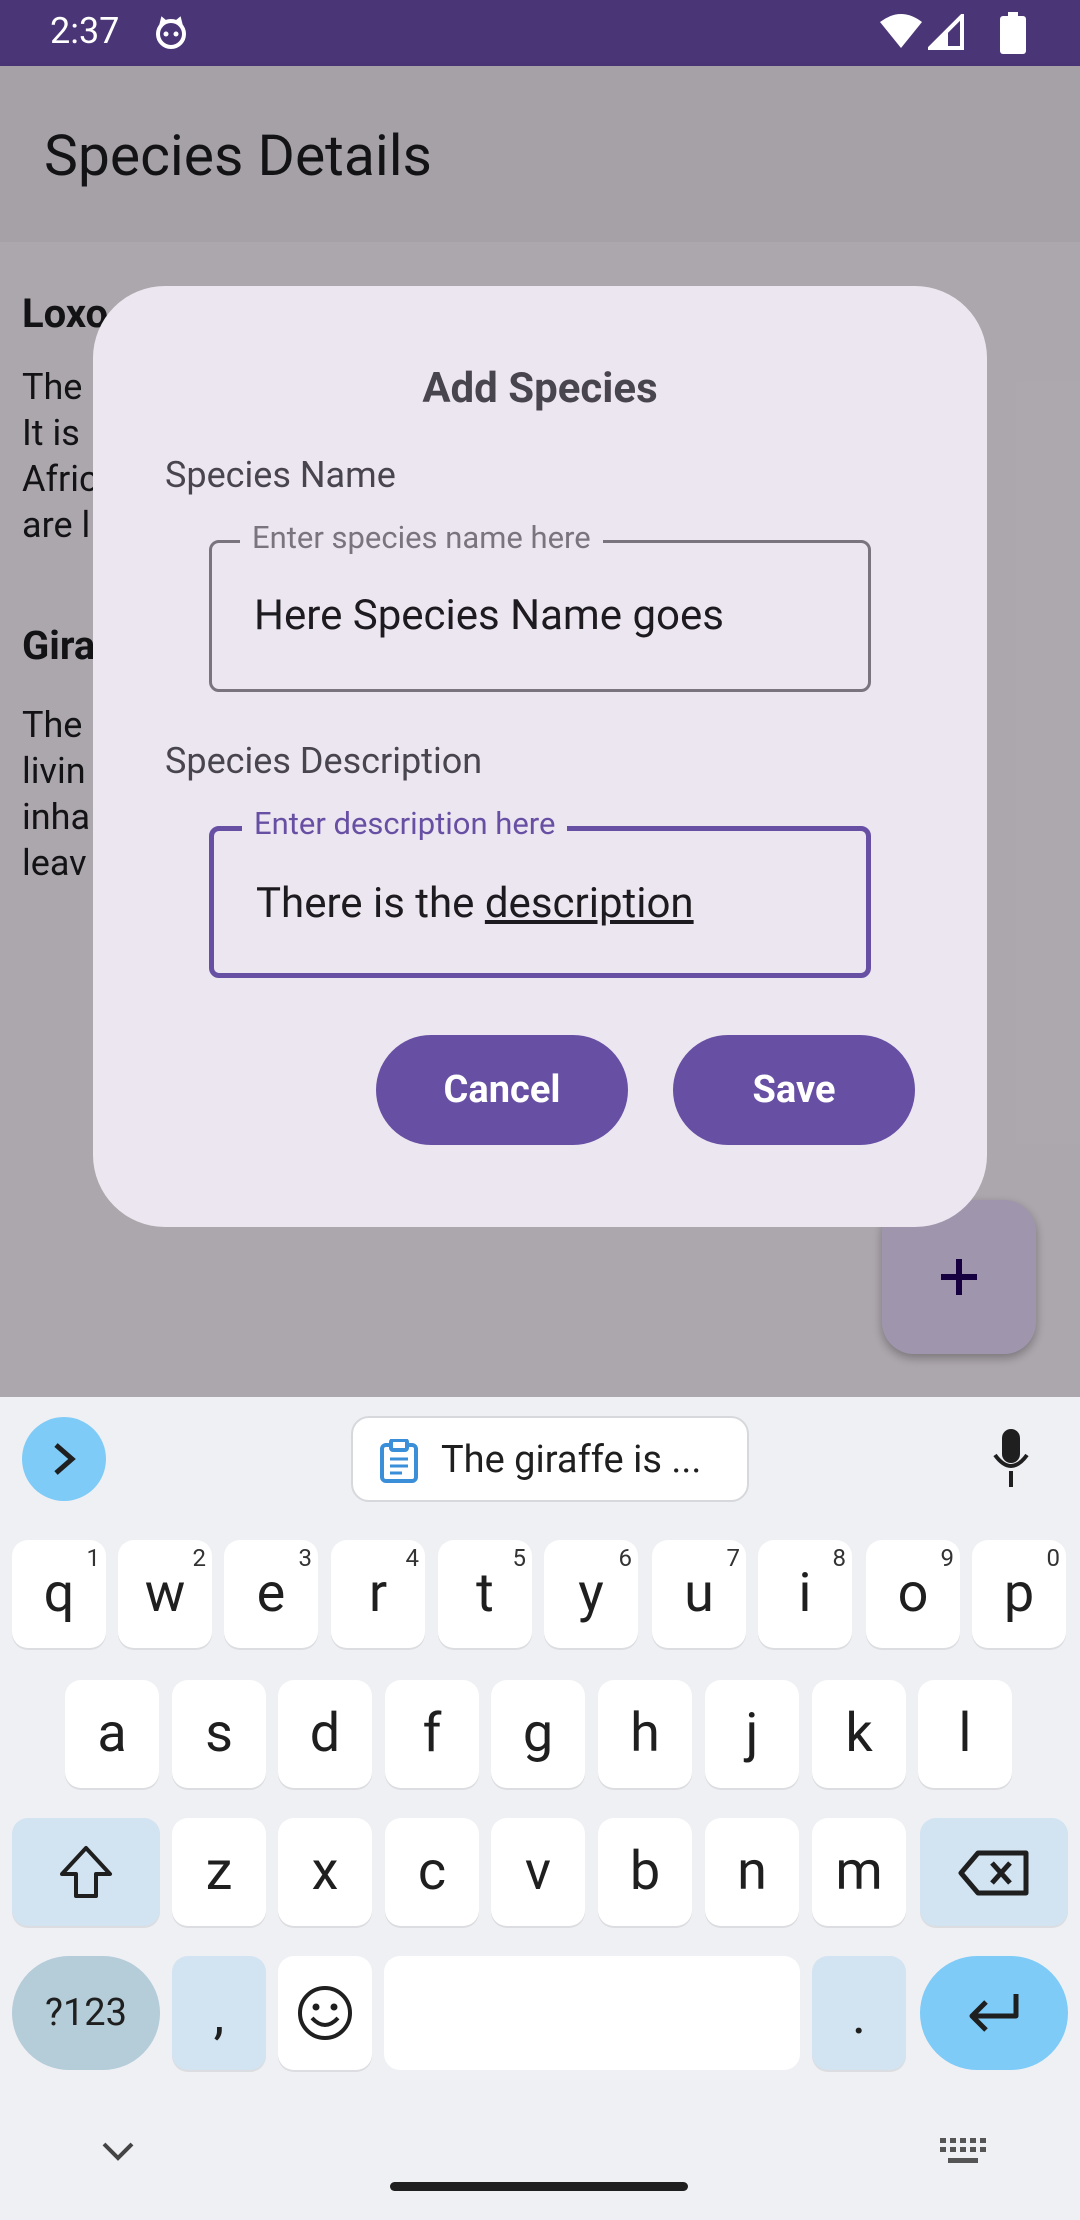 The image size is (1080, 2220). I want to click on shift-icon, so click(86, 1872).